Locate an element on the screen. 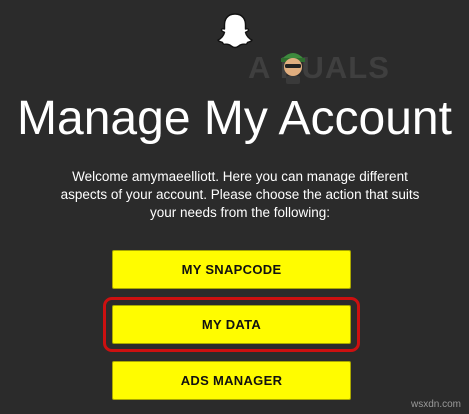  ads-manager-button: ADS MANAGER is located at coordinates (231, 380).